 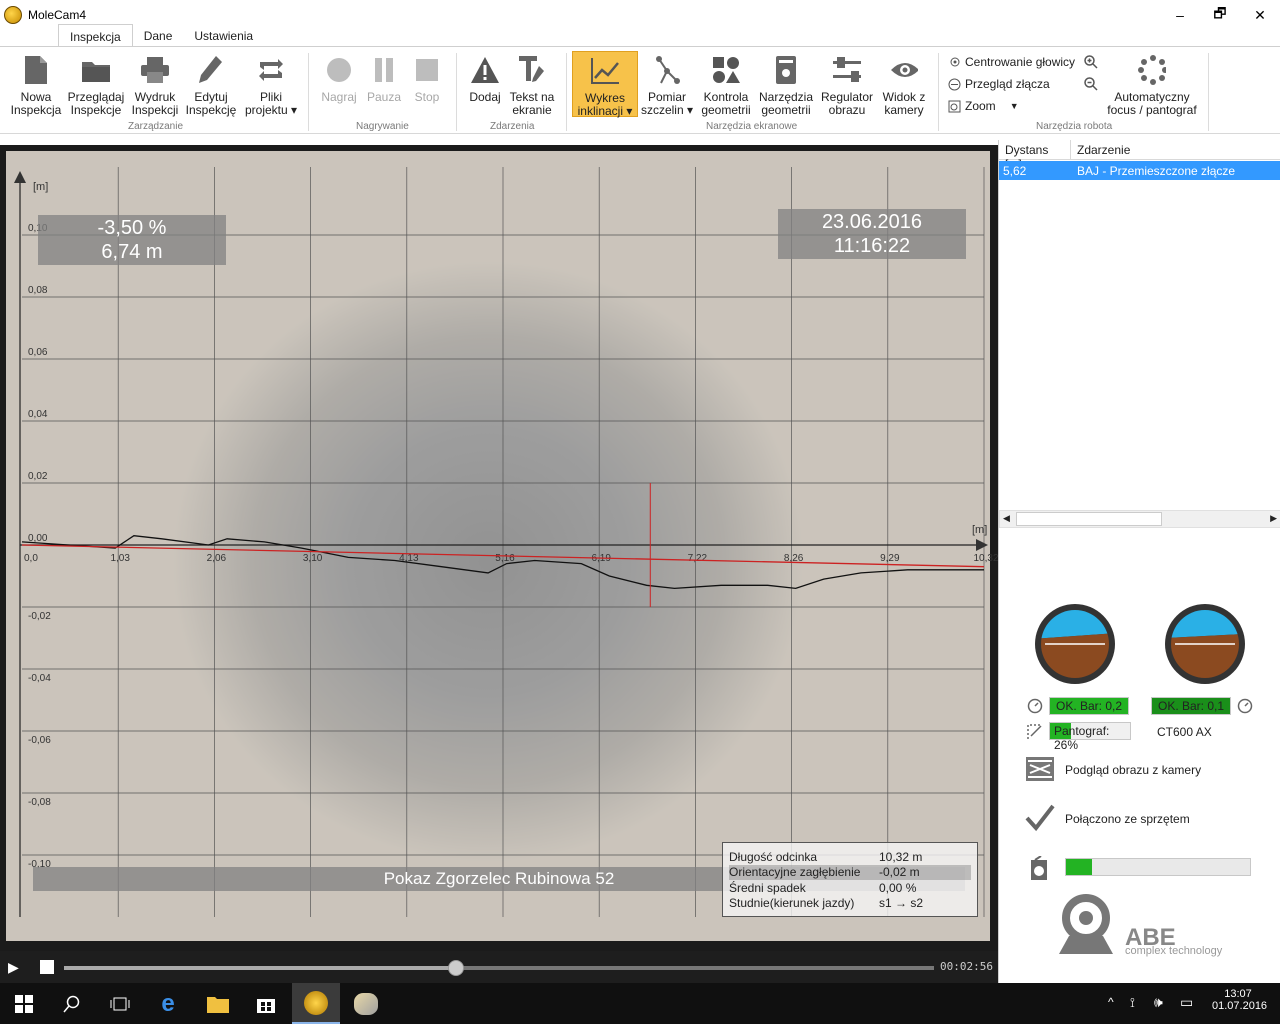 I want to click on info-row: Studnie(kierunek jazdy) s1 → s2, so click(x=850, y=904).